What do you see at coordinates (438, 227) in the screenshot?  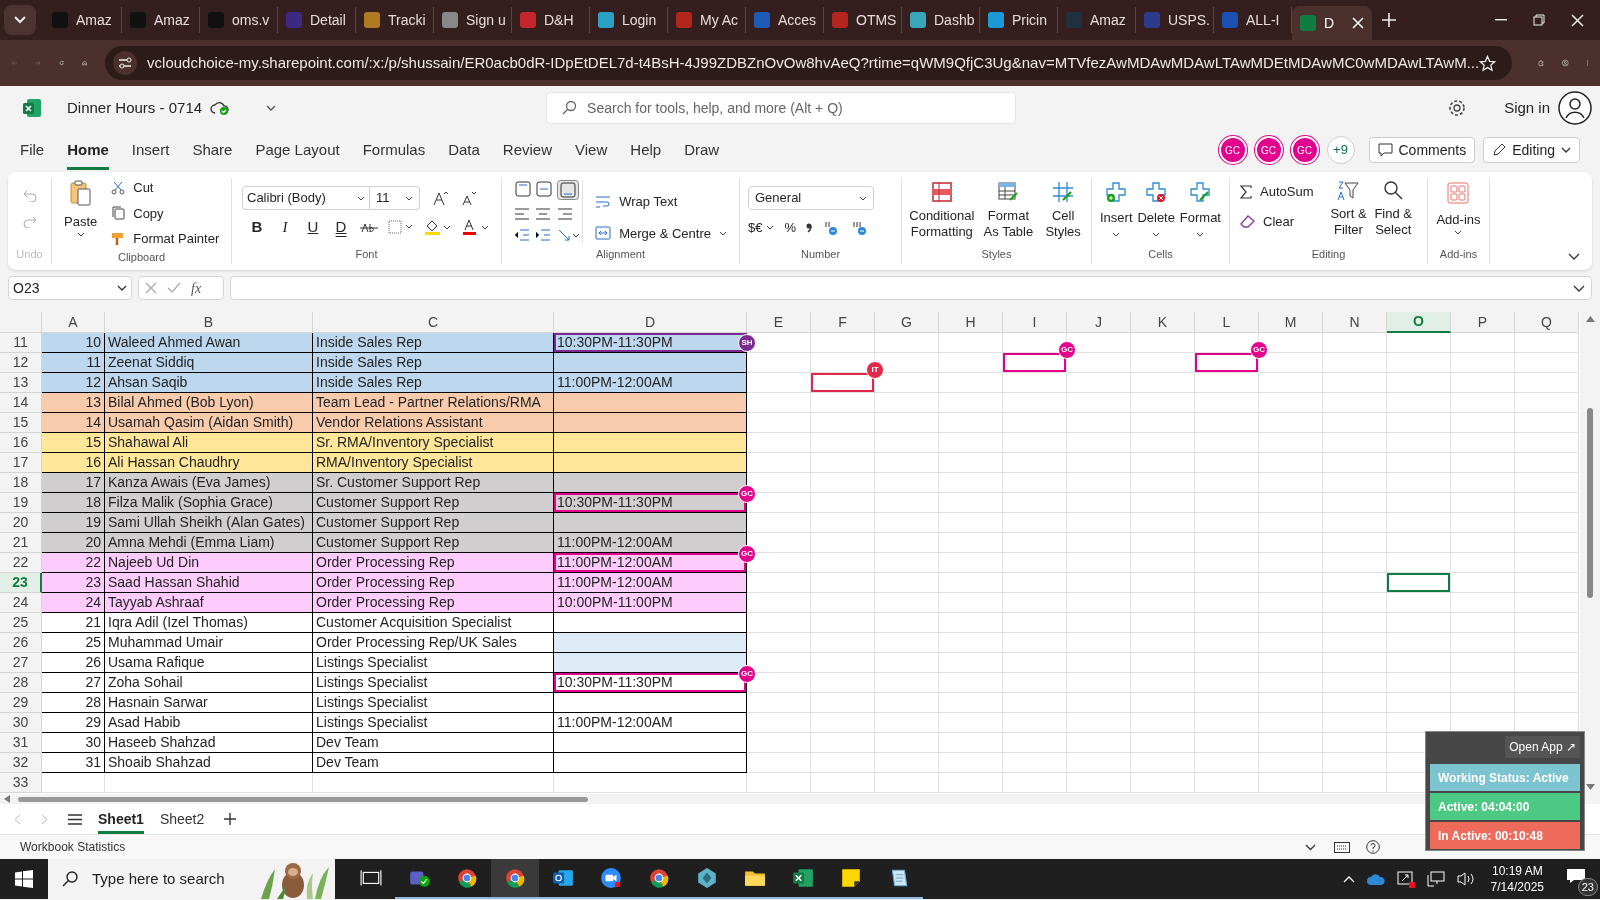 I see `fill-color-icon` at bounding box center [438, 227].